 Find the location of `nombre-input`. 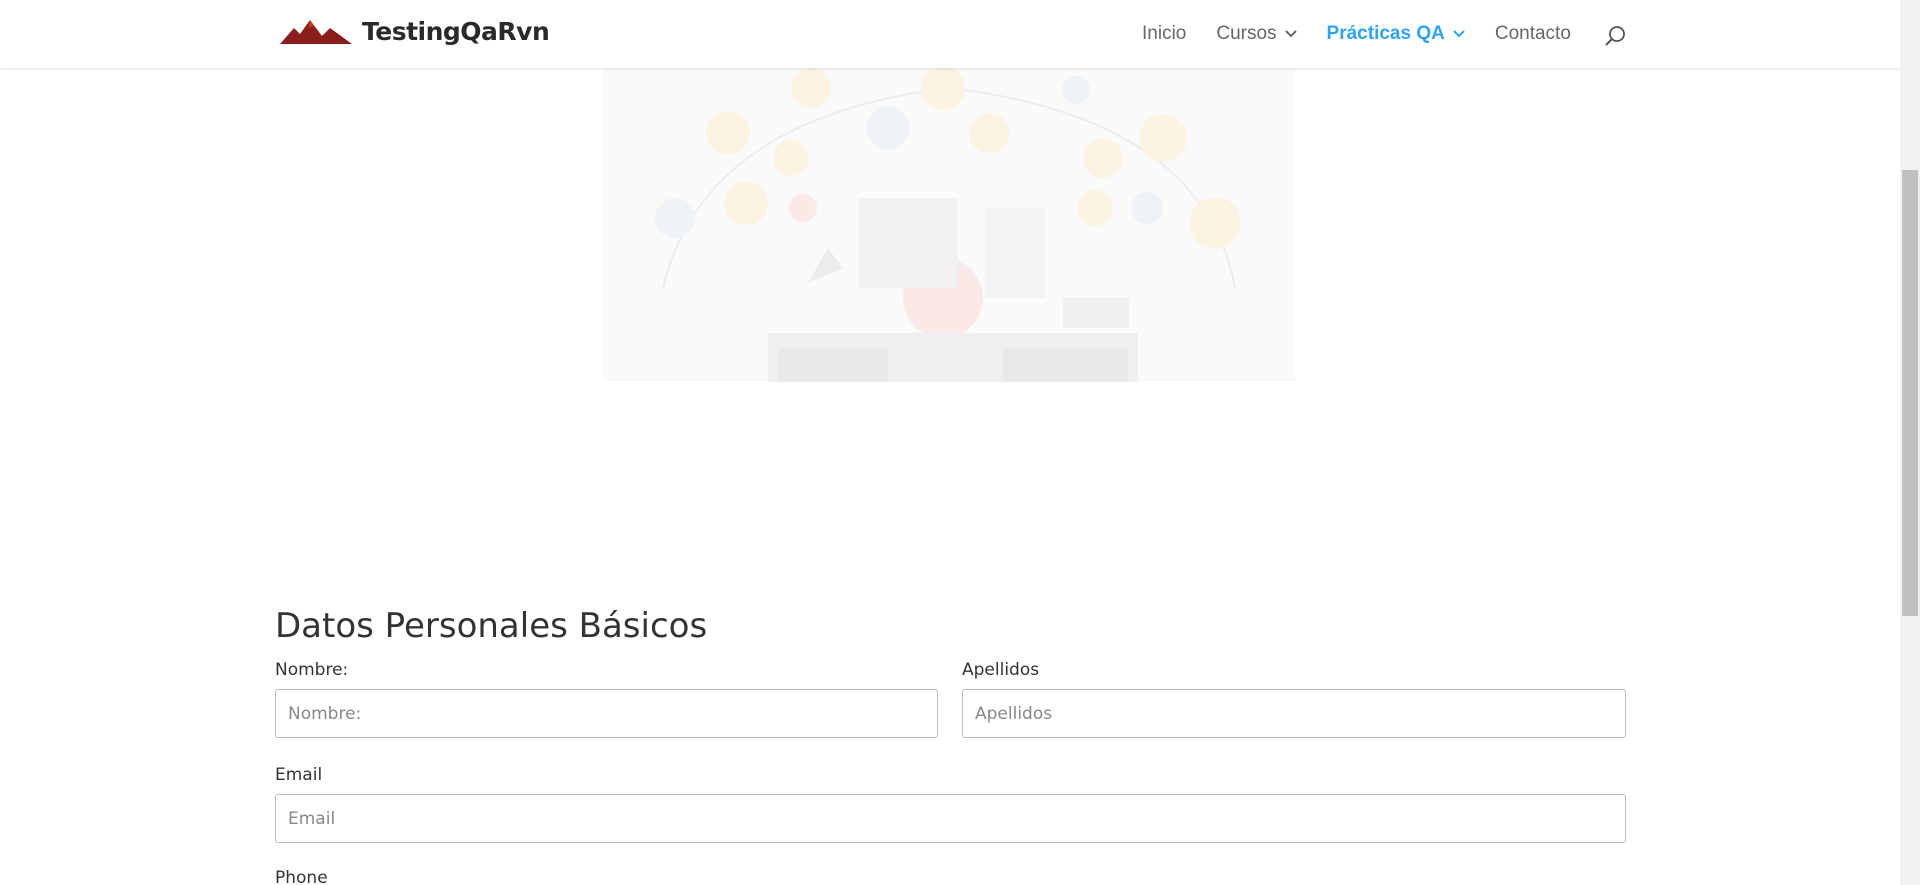

nombre-input is located at coordinates (606, 713).